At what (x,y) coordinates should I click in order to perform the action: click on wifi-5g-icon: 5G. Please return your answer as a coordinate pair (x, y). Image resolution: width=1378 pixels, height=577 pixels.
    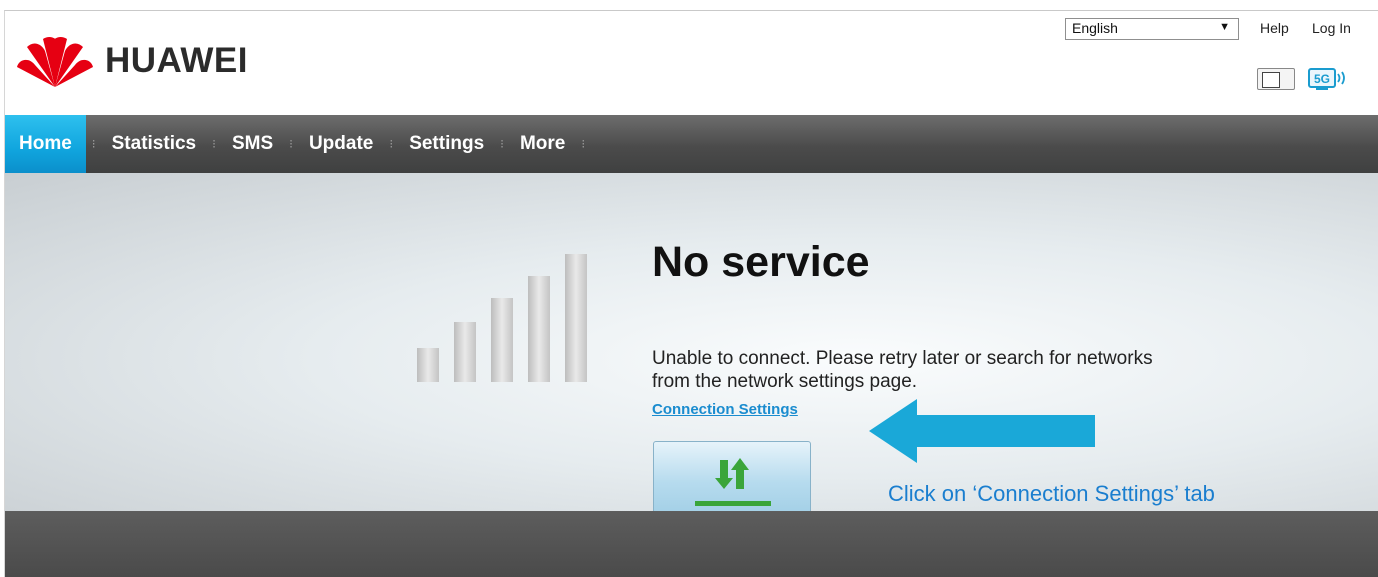
    Looking at the image, I should click on (1326, 79).